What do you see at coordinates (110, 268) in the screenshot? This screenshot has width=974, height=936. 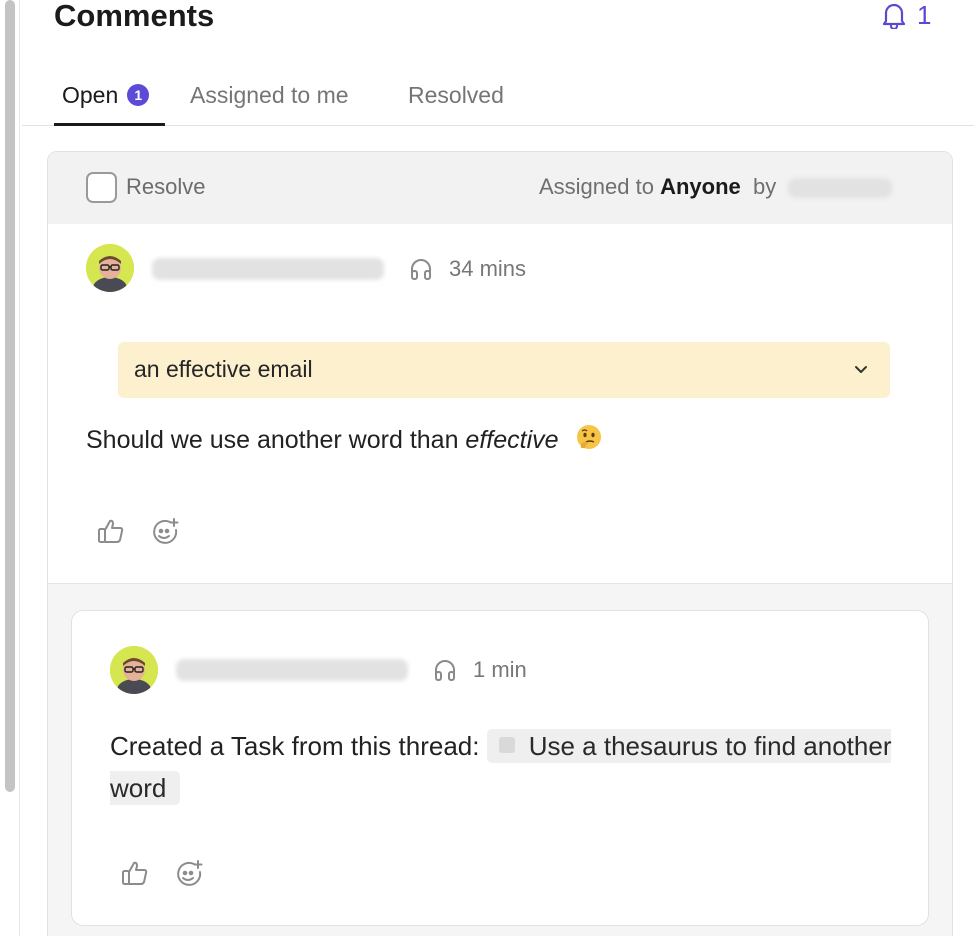 I see `avatar` at bounding box center [110, 268].